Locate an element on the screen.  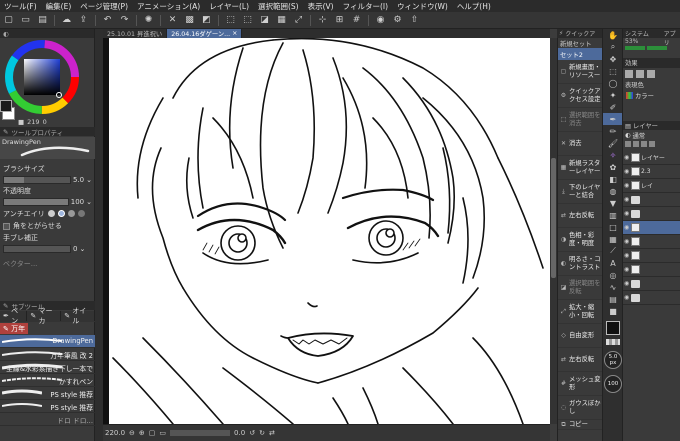
quick-item: ◪ 選択範囲を反転 is located at coordinates (580, 288).